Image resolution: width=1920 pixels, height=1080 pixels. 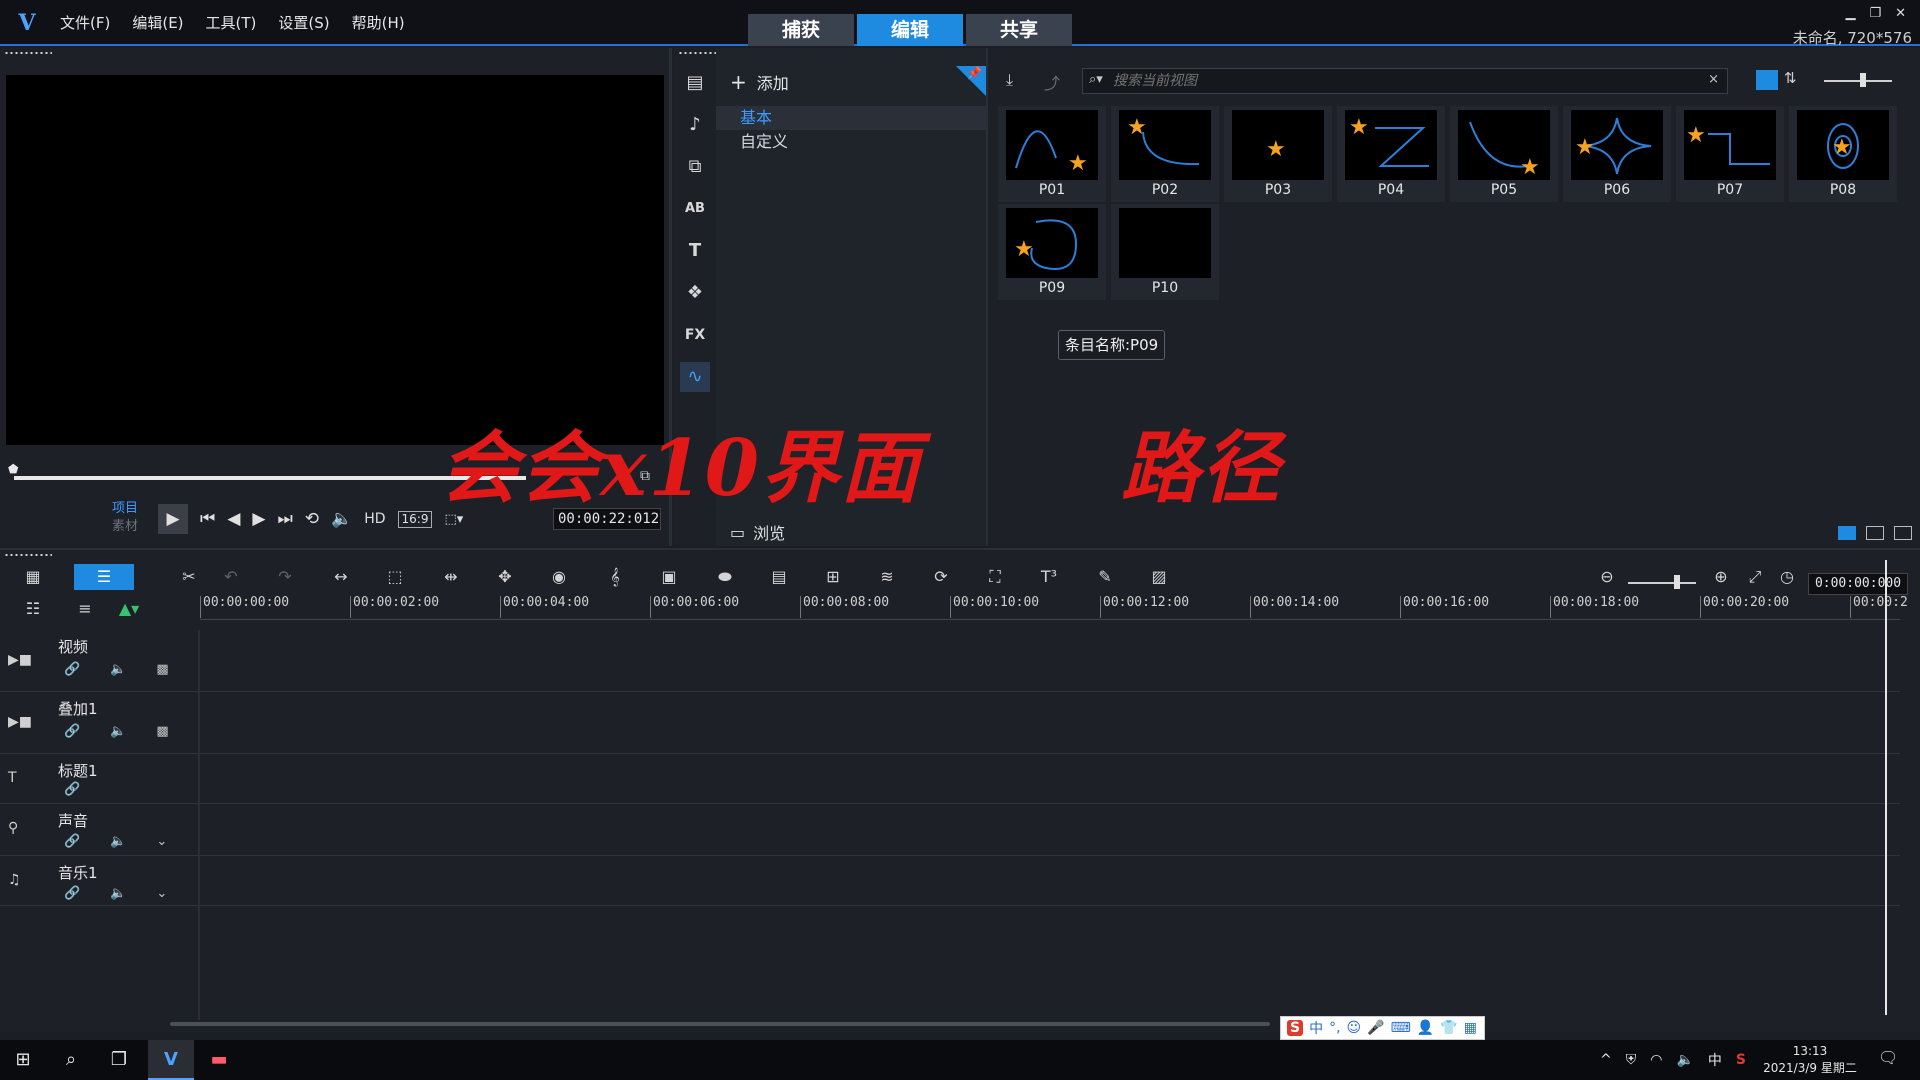 What do you see at coordinates (341, 577) in the screenshot?
I see `fit-icon: ↔` at bounding box center [341, 577].